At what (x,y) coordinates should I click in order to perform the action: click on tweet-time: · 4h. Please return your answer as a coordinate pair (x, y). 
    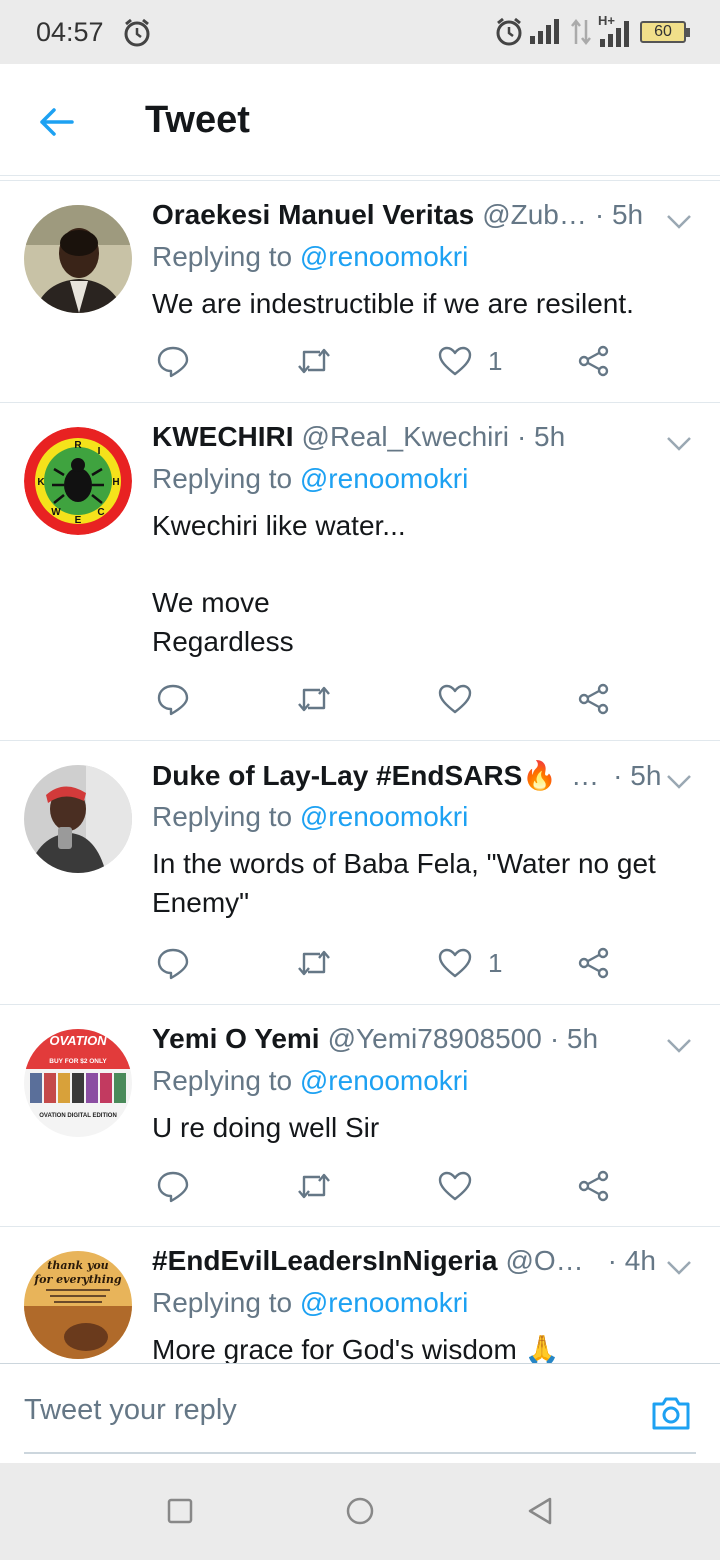
    Looking at the image, I should click on (631, 1260).